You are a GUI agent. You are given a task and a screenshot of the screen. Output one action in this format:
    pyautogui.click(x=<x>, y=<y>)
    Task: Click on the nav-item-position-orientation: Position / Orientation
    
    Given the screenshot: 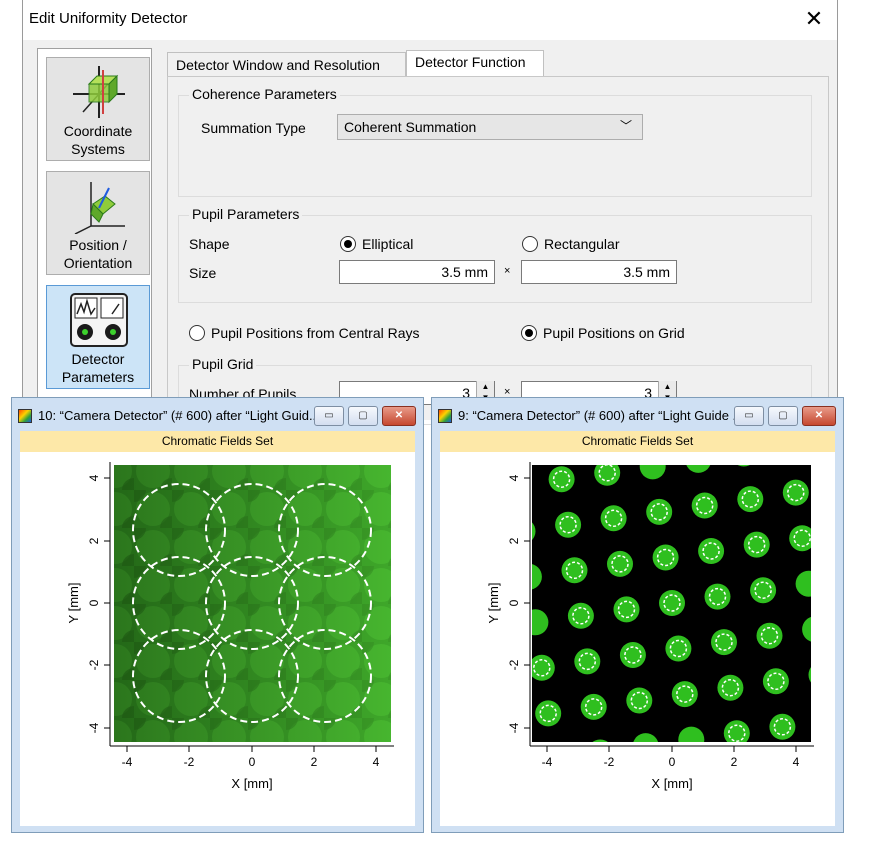 What is the action you would take?
    pyautogui.click(x=98, y=223)
    